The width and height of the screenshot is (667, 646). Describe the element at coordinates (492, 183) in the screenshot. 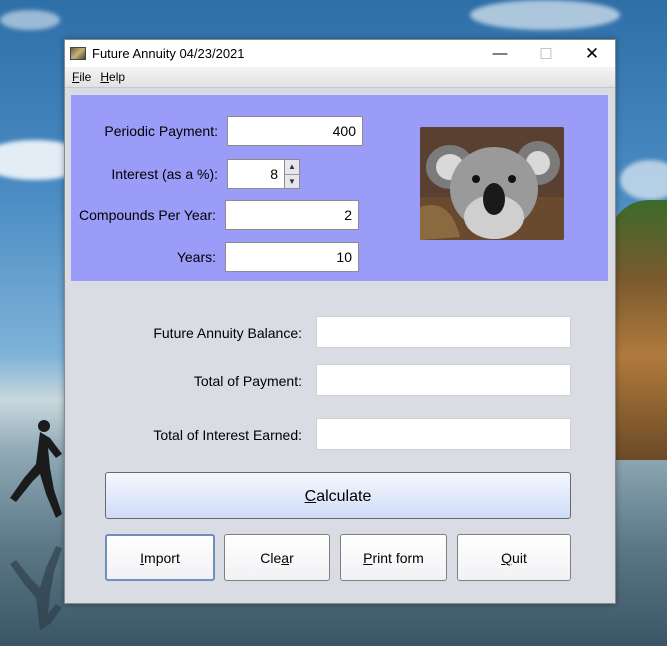

I see `koala-image` at that location.